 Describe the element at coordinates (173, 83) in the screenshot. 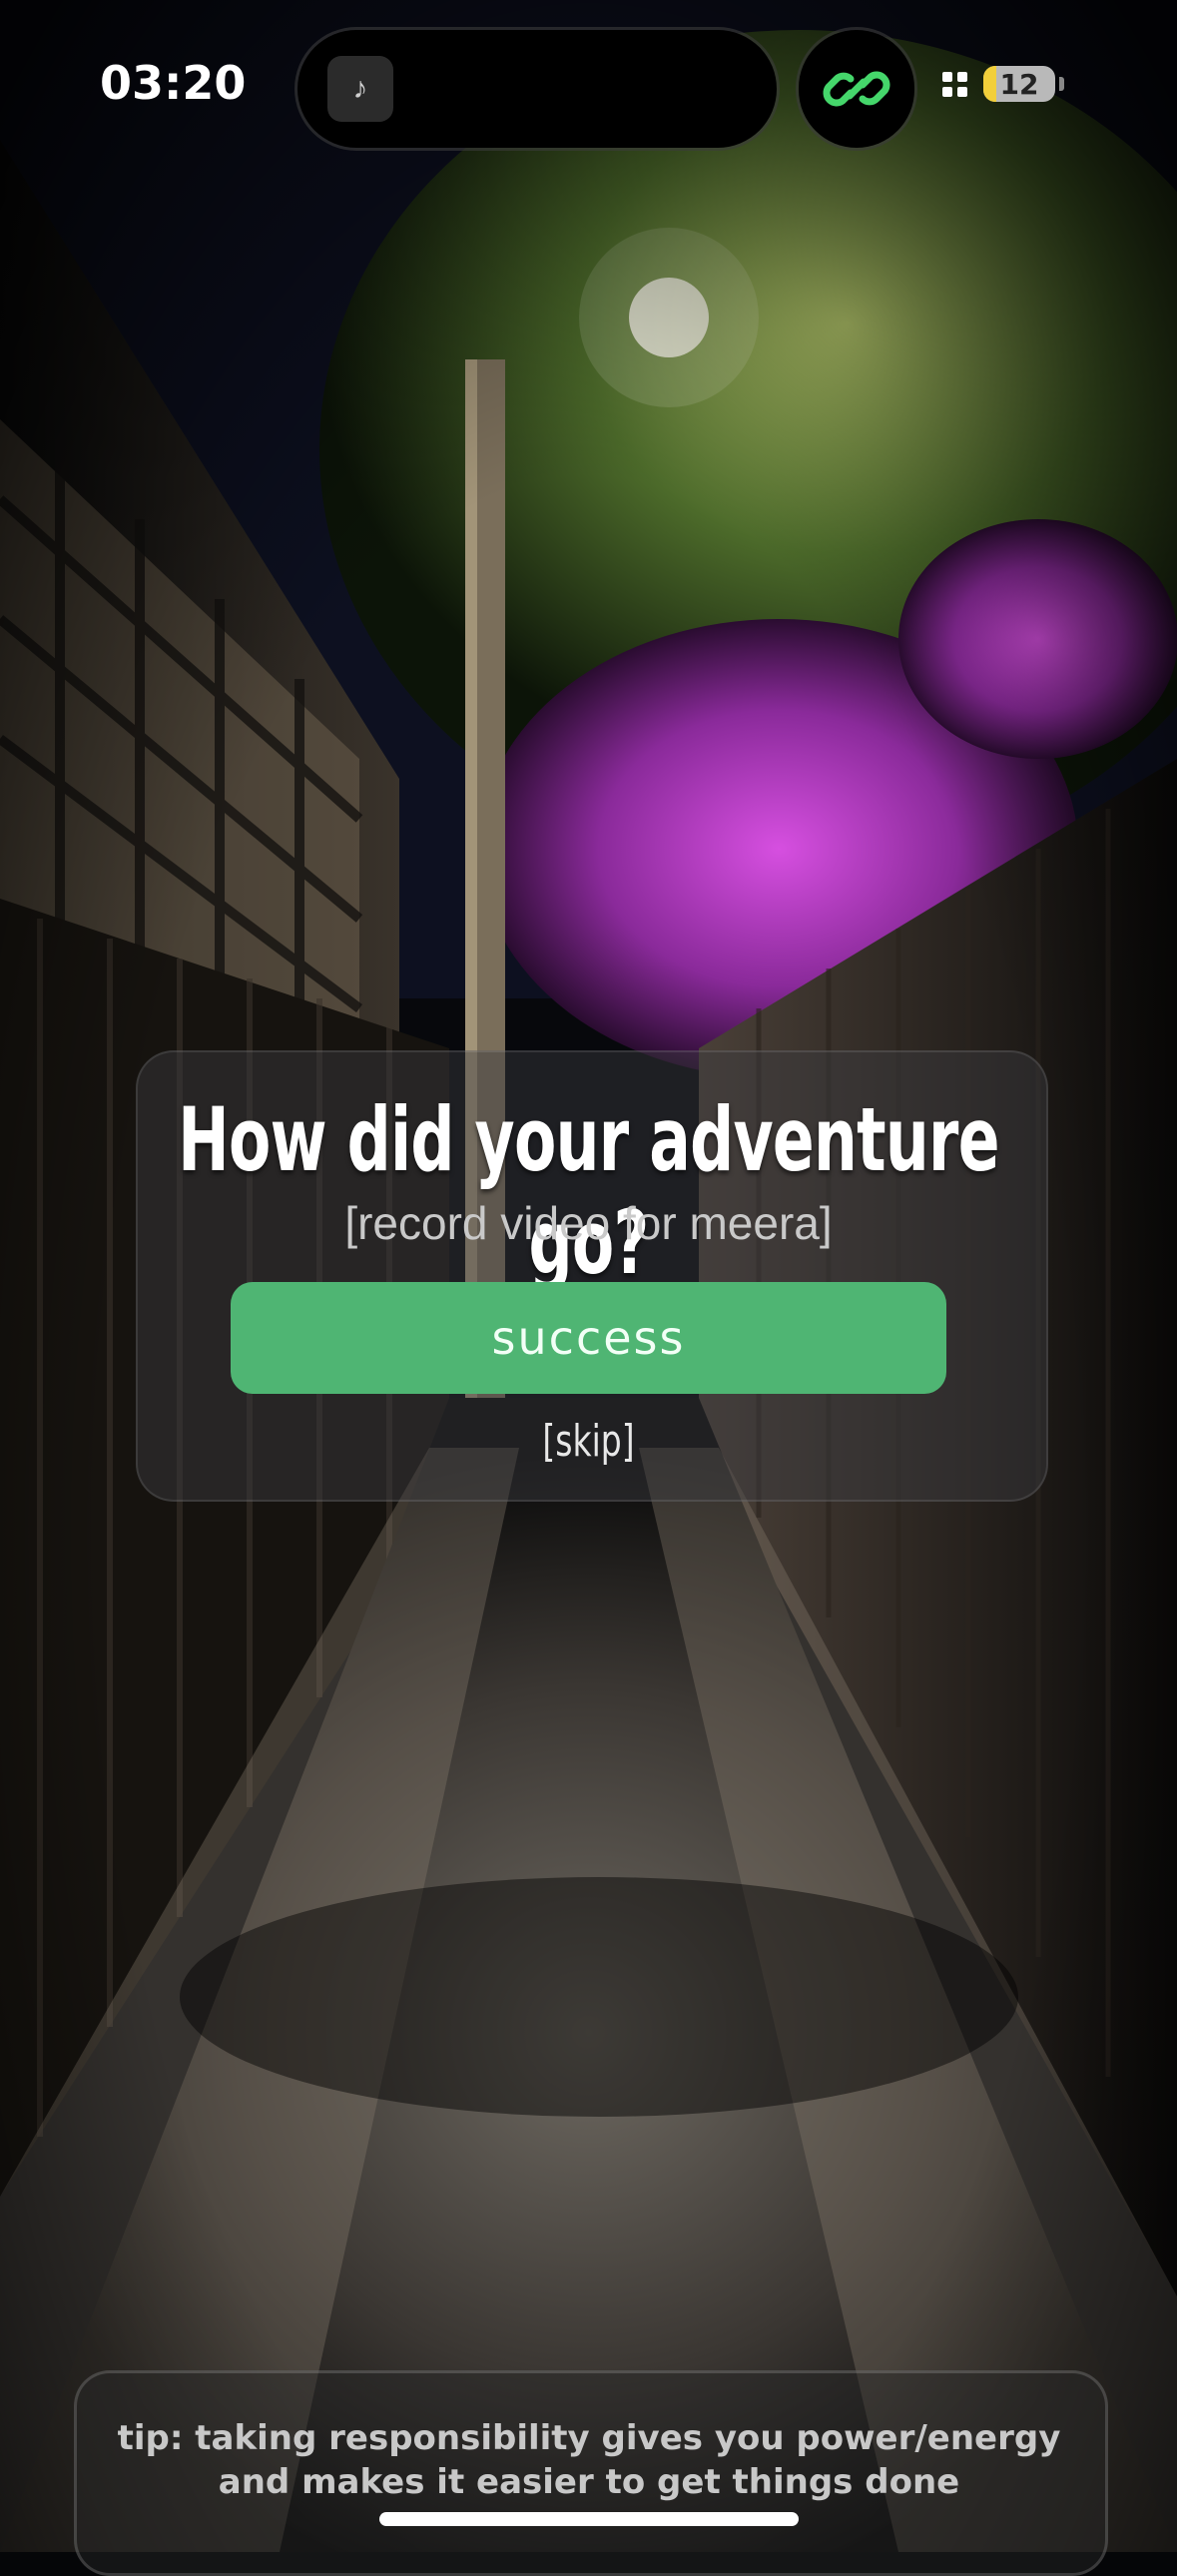

I see `status-time: 03:20` at that location.